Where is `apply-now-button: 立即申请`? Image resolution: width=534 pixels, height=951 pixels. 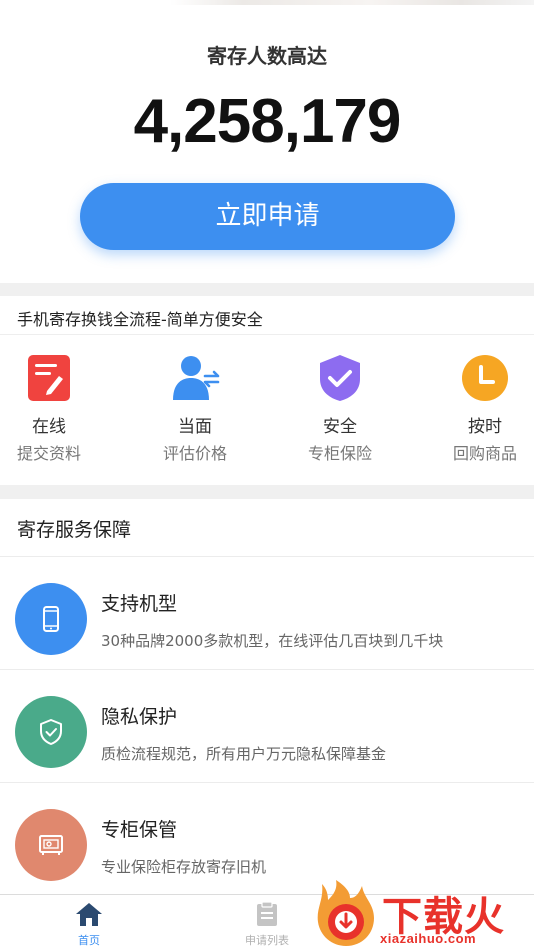 apply-now-button: 立即申请 is located at coordinates (267, 216).